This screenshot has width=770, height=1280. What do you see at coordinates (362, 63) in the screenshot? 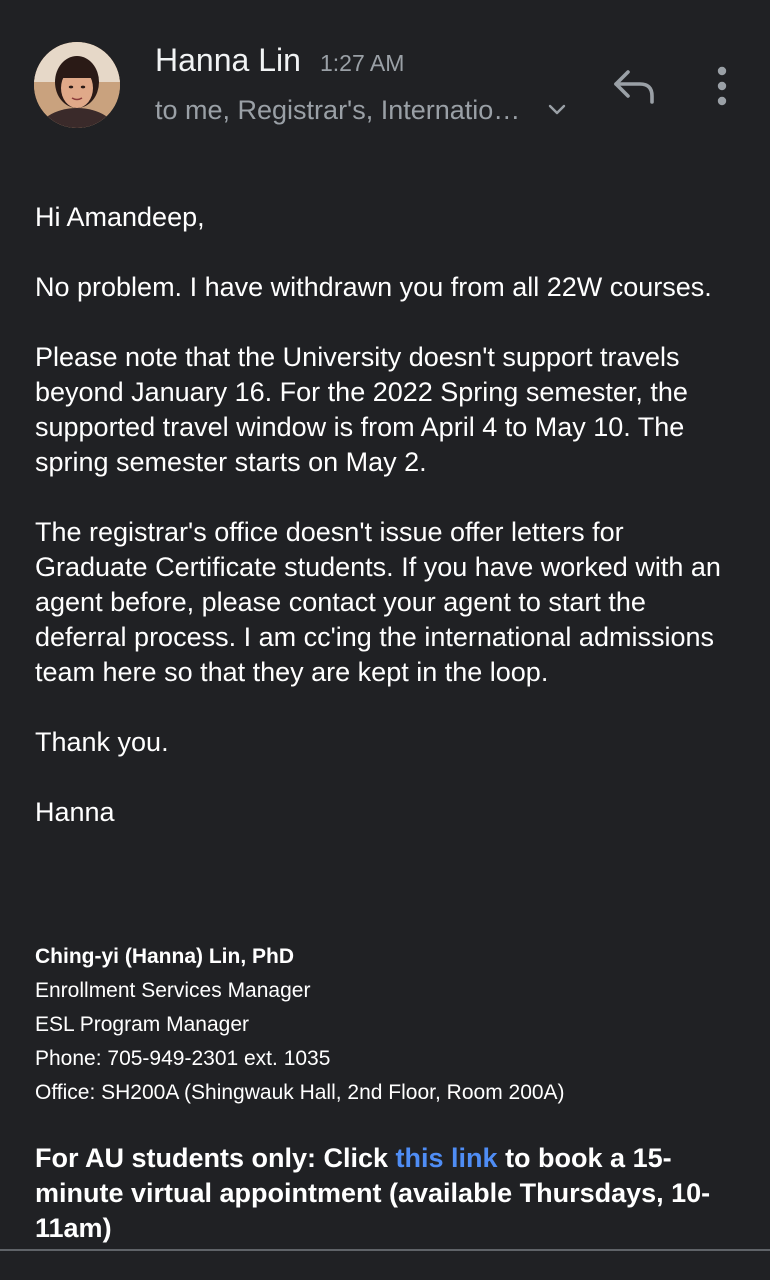
I see `email-timestamp: 1:27 AM` at bounding box center [362, 63].